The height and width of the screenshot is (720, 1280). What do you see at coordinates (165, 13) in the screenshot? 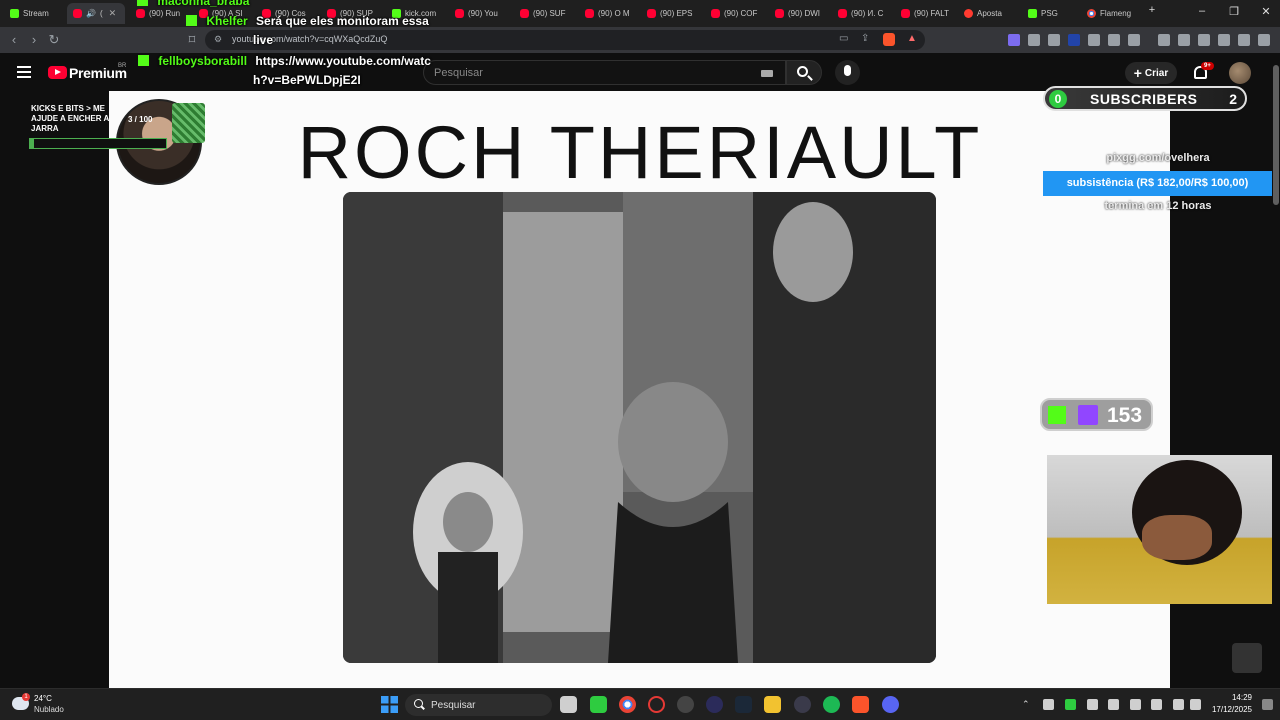
I see `tab-label: (90) Run` at bounding box center [165, 13].